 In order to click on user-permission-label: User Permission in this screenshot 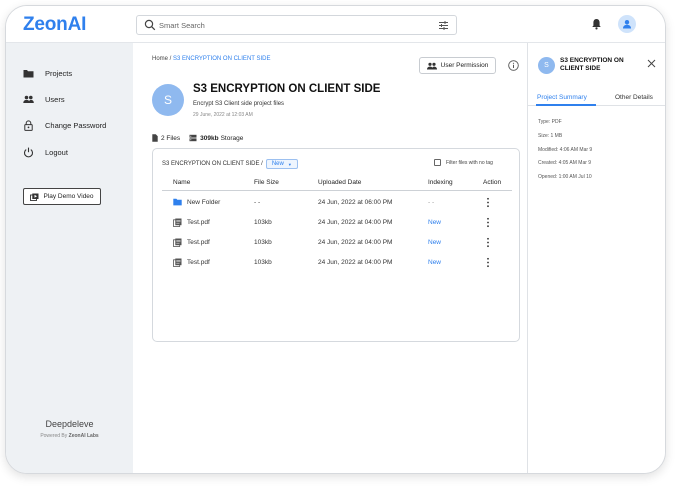, I will do `click(464, 65)`.